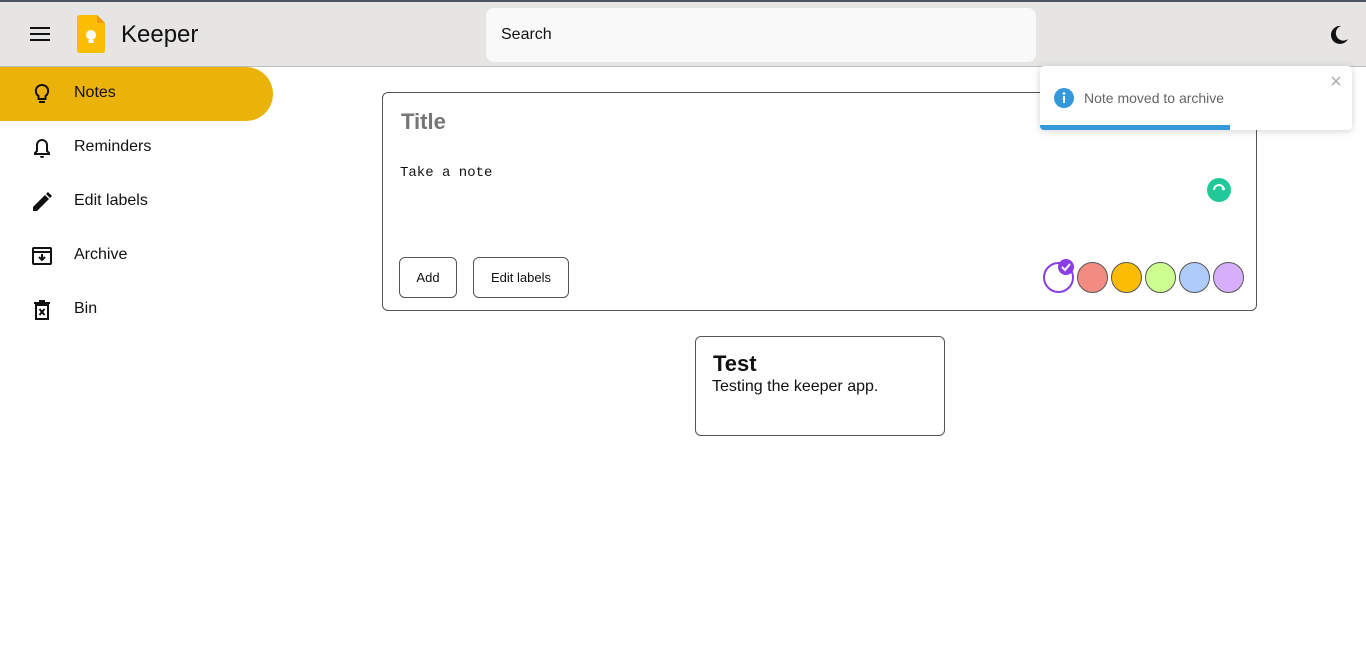 The height and width of the screenshot is (654, 1366). Describe the element at coordinates (91, 34) in the screenshot. I see `keeper-logo-icon` at that location.